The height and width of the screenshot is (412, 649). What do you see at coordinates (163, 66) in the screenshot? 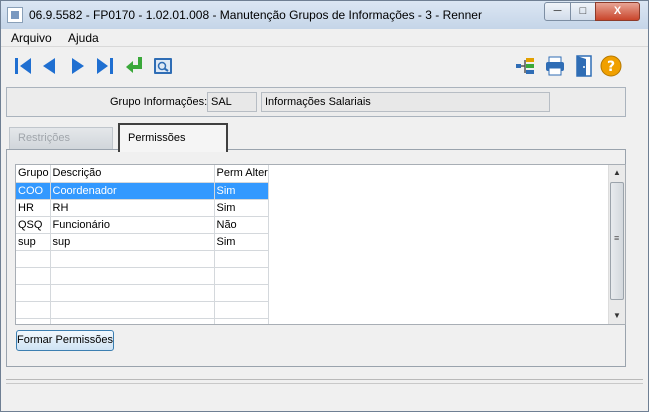
I see `search-icon` at bounding box center [163, 66].